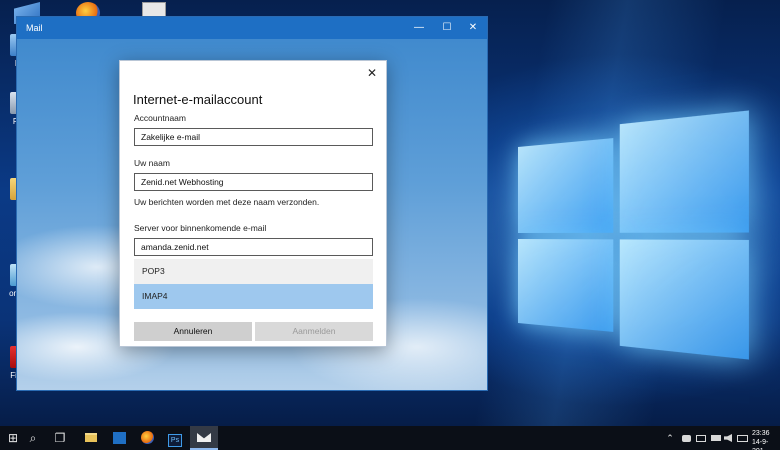 The image size is (780, 450). I want to click on logo-pane-top-right, so click(684, 171).